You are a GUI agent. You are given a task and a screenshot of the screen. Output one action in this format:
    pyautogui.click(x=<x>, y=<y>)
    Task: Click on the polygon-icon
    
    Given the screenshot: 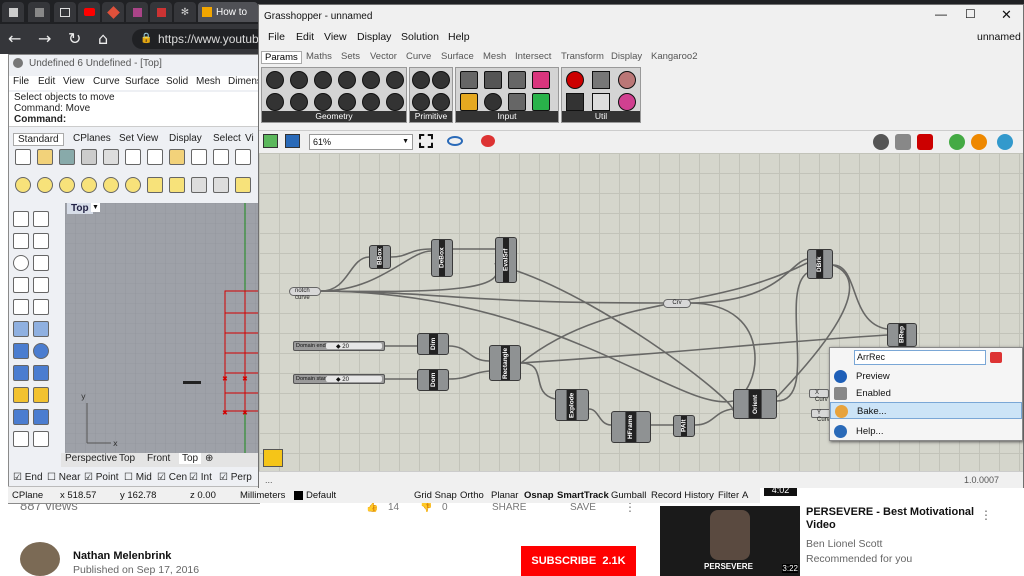 What is the action you would take?
    pyautogui.click(x=21, y=307)
    